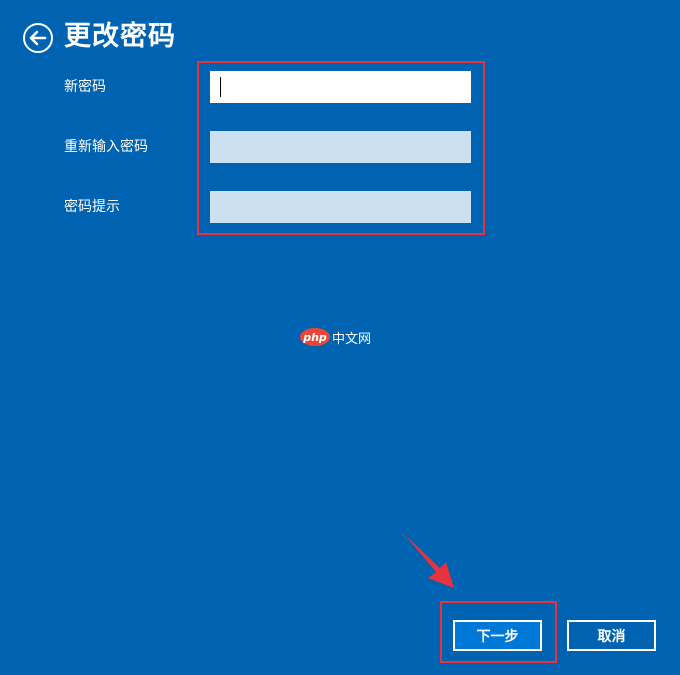 The width and height of the screenshot is (680, 675). I want to click on watermark: php 中文网, so click(335, 337).